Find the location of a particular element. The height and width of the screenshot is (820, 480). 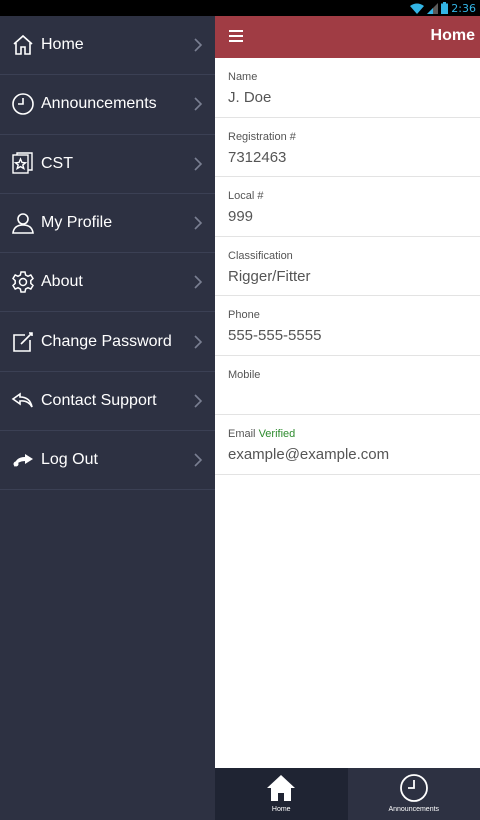

field-value: Rigger/Fitter is located at coordinates (269, 276).